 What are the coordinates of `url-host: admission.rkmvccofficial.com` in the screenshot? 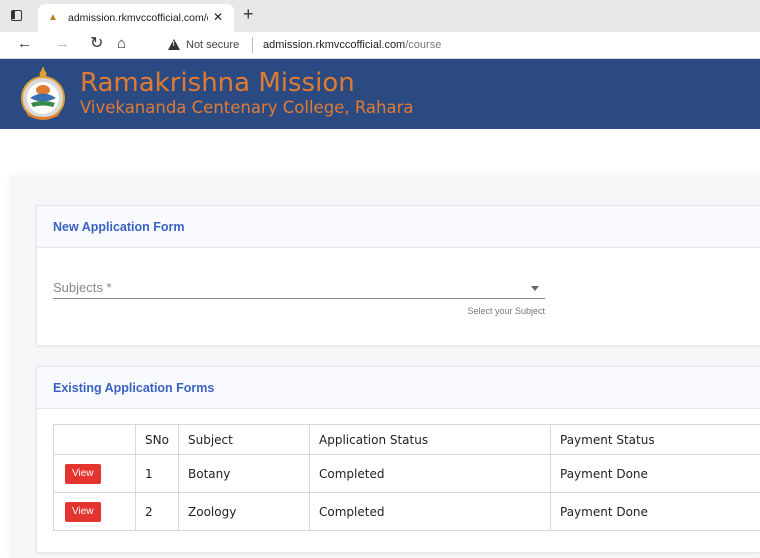 It's located at (334, 45).